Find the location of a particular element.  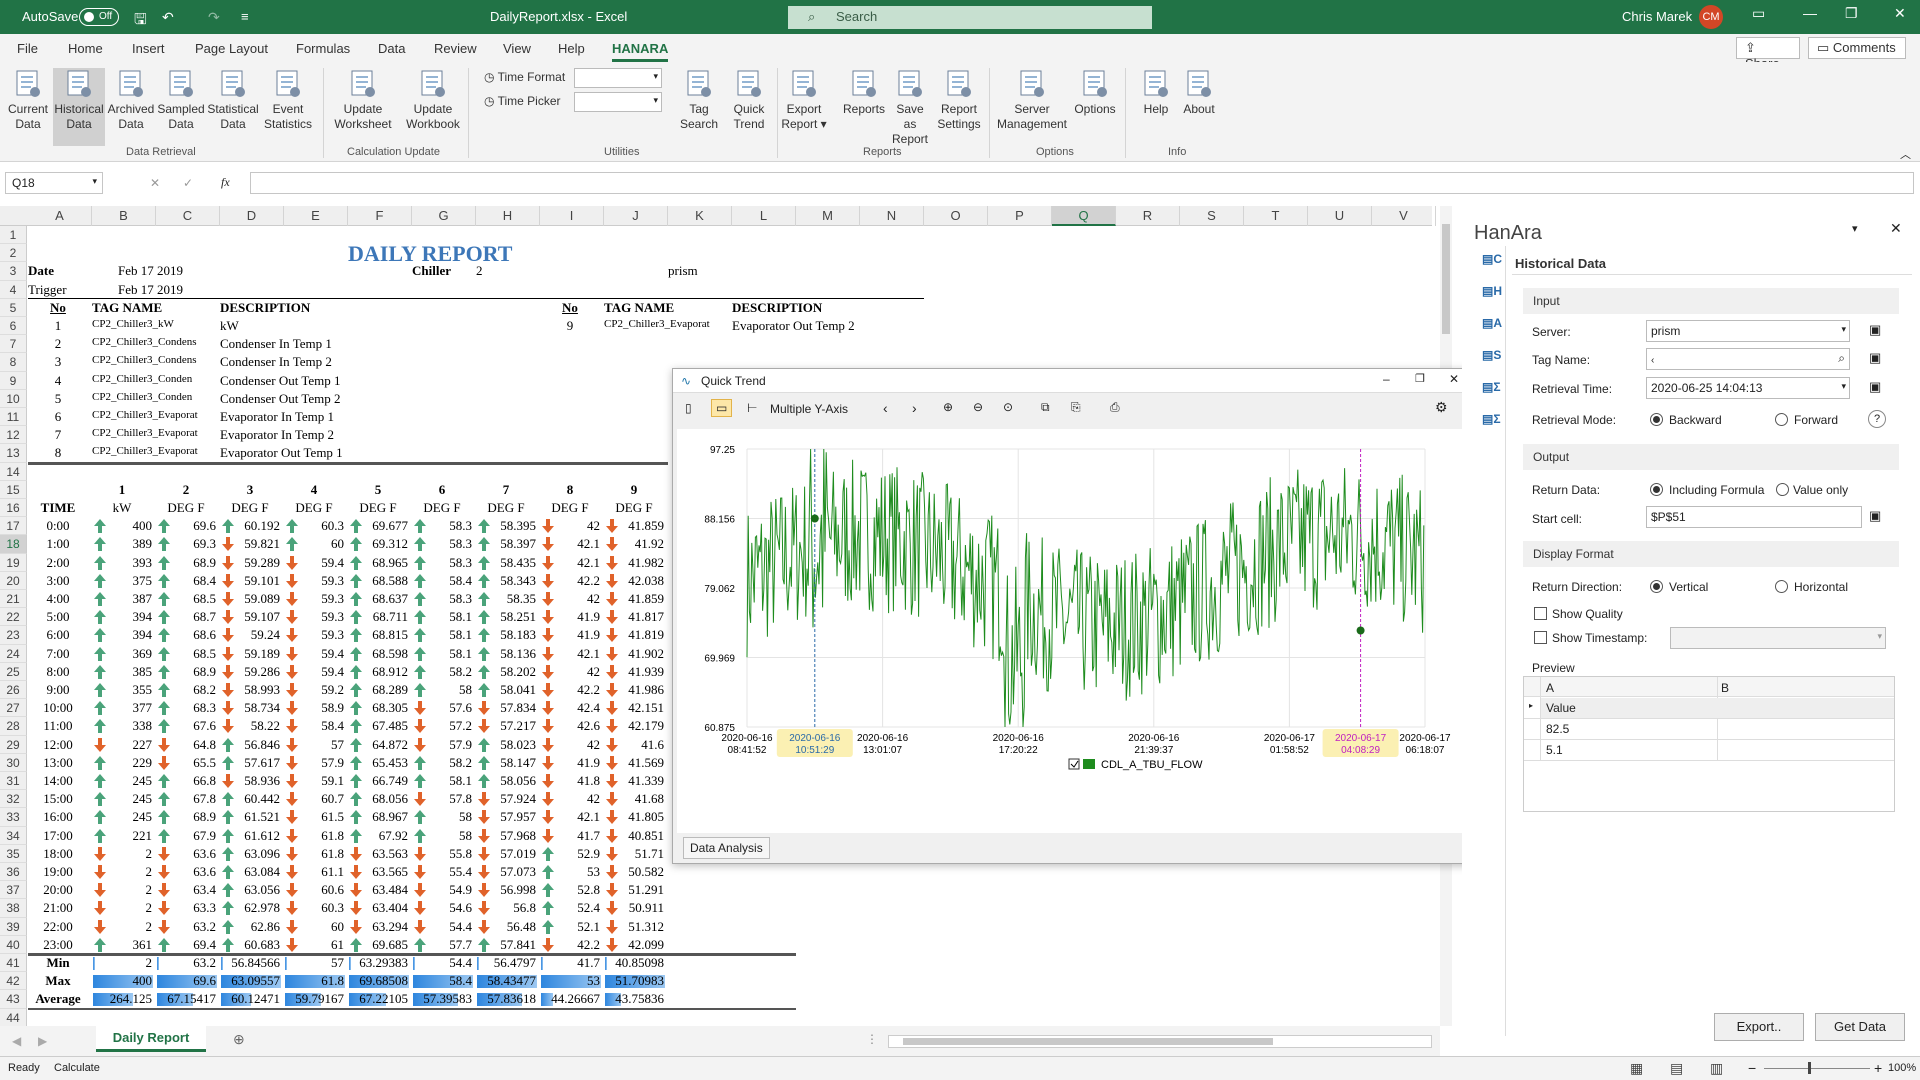

column-header-l: L is located at coordinates (764, 216).